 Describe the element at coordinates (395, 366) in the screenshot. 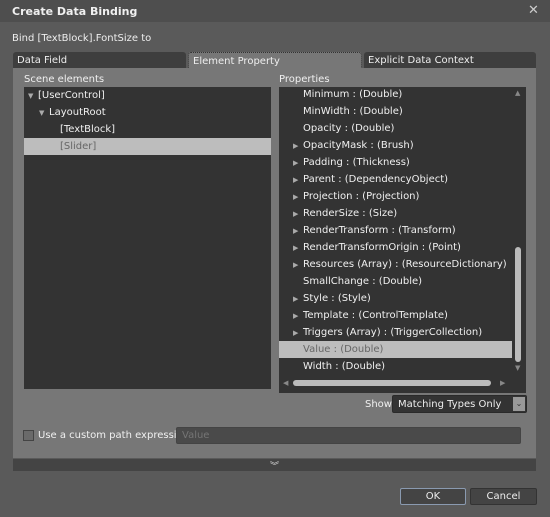

I see `property-item: Width : (Double)` at that location.